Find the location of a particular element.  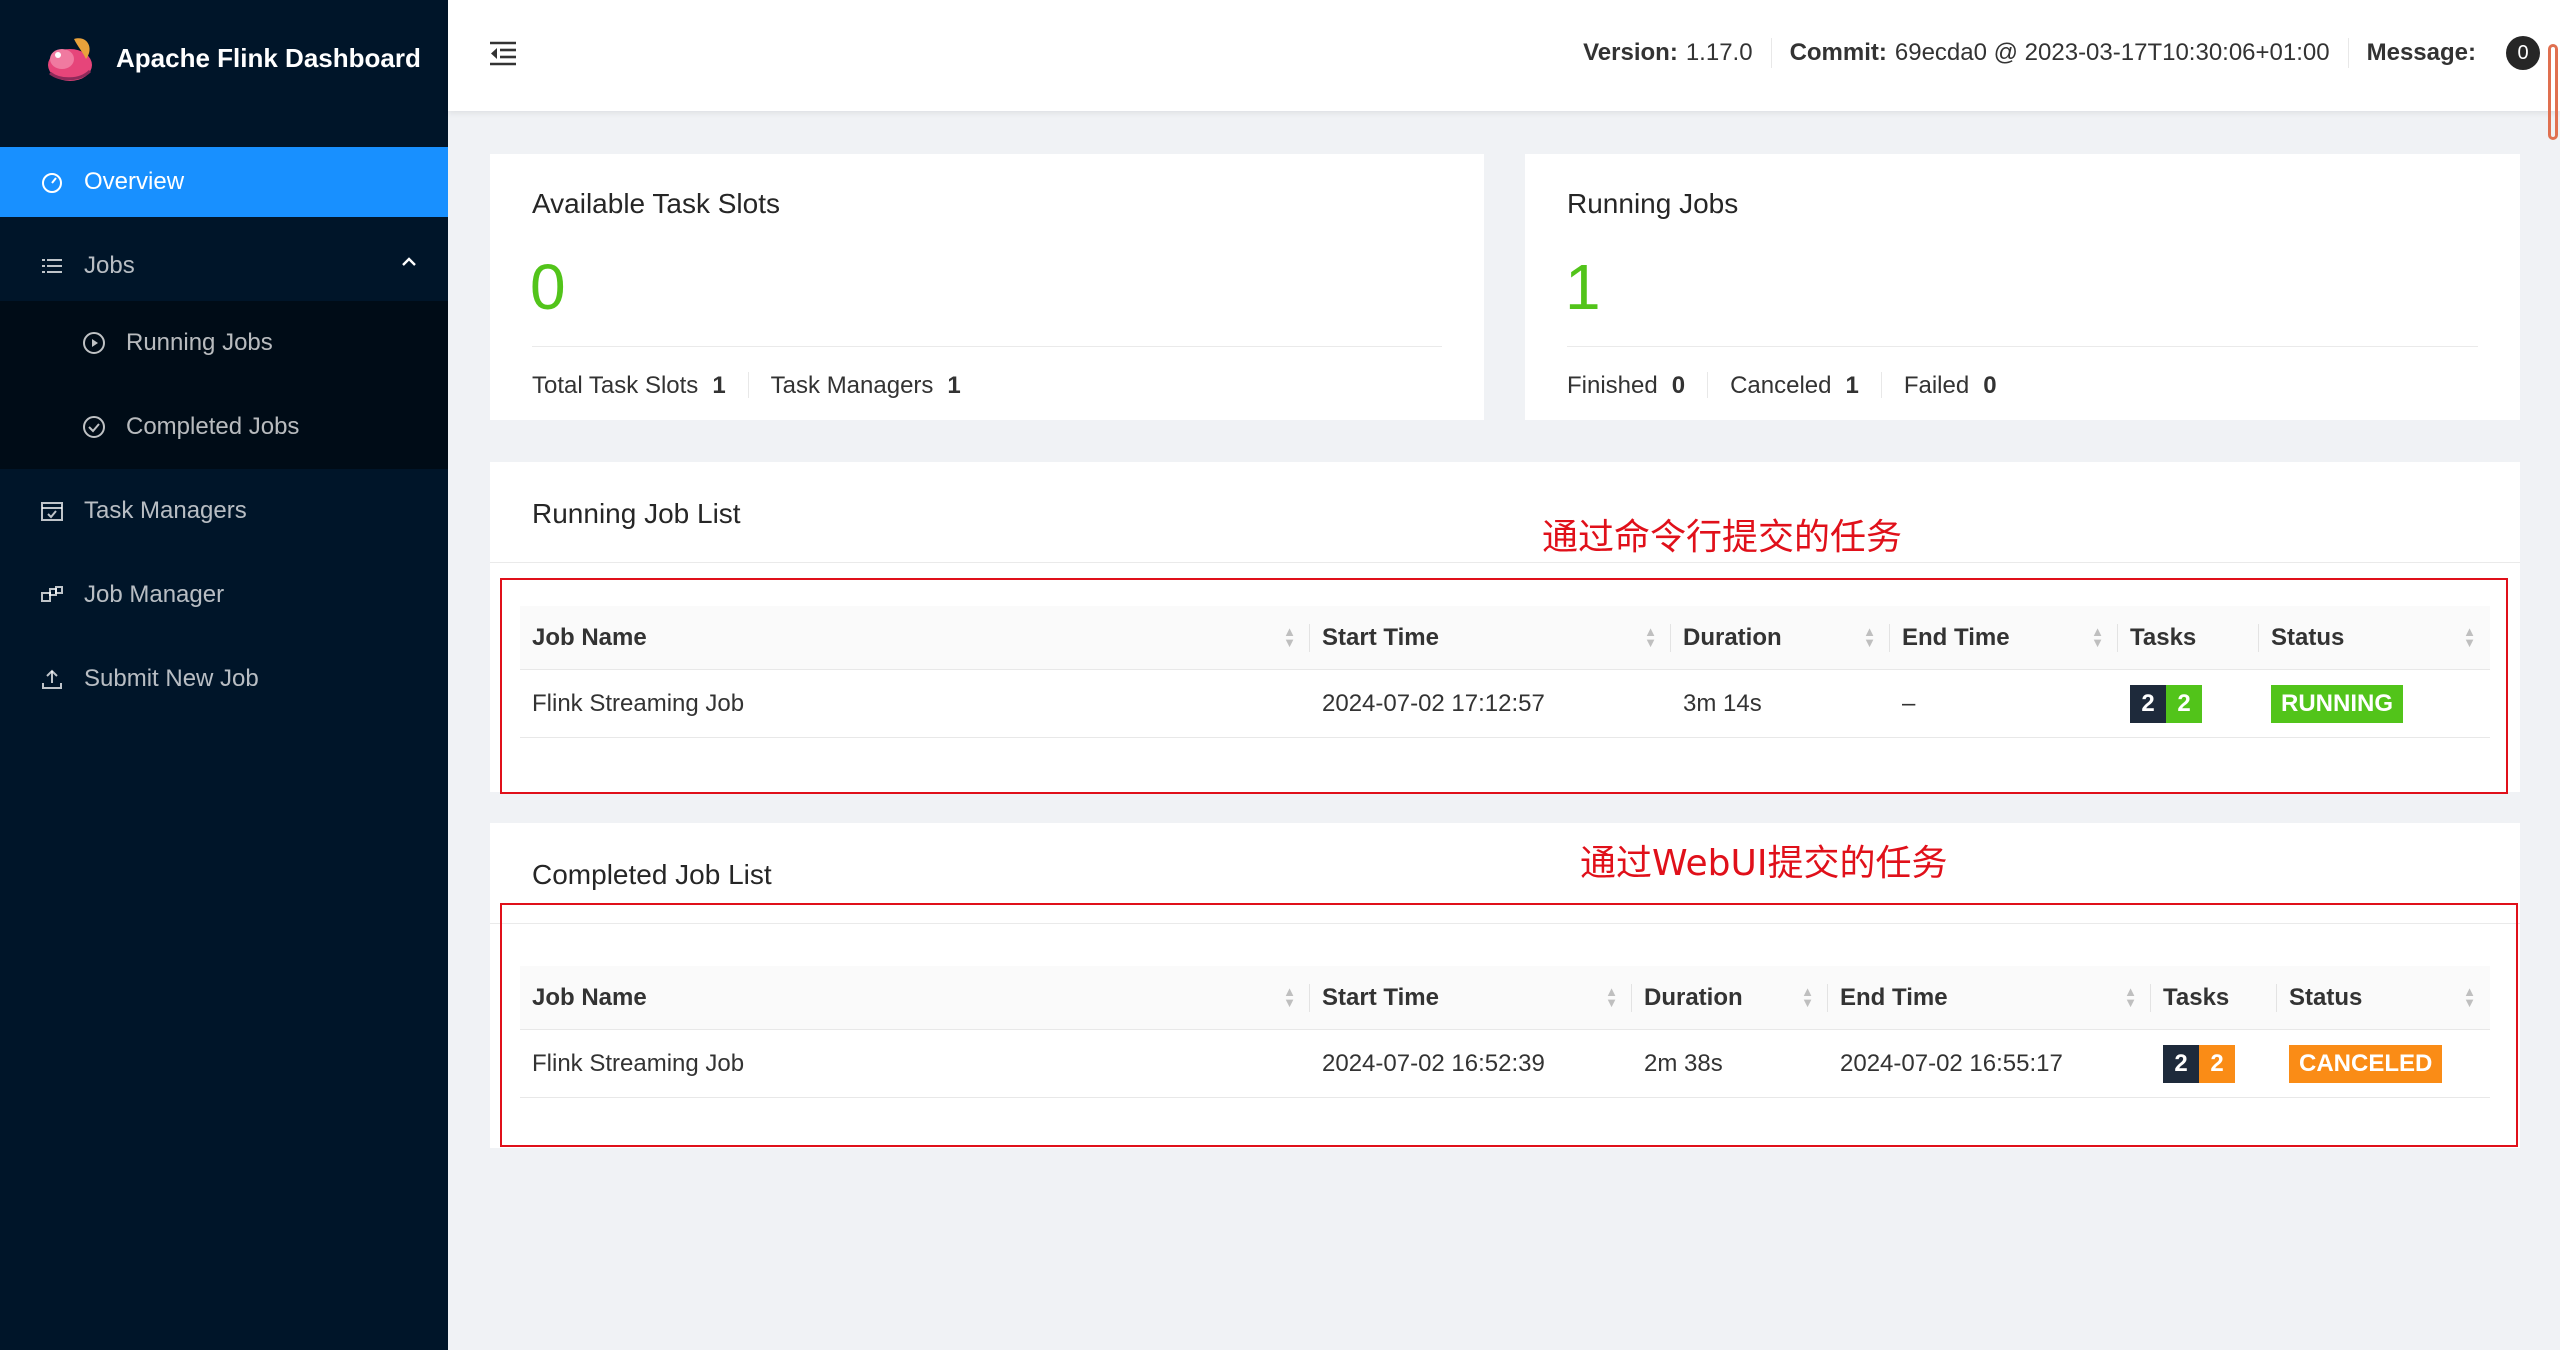

play-circle-icon is located at coordinates (94, 343).